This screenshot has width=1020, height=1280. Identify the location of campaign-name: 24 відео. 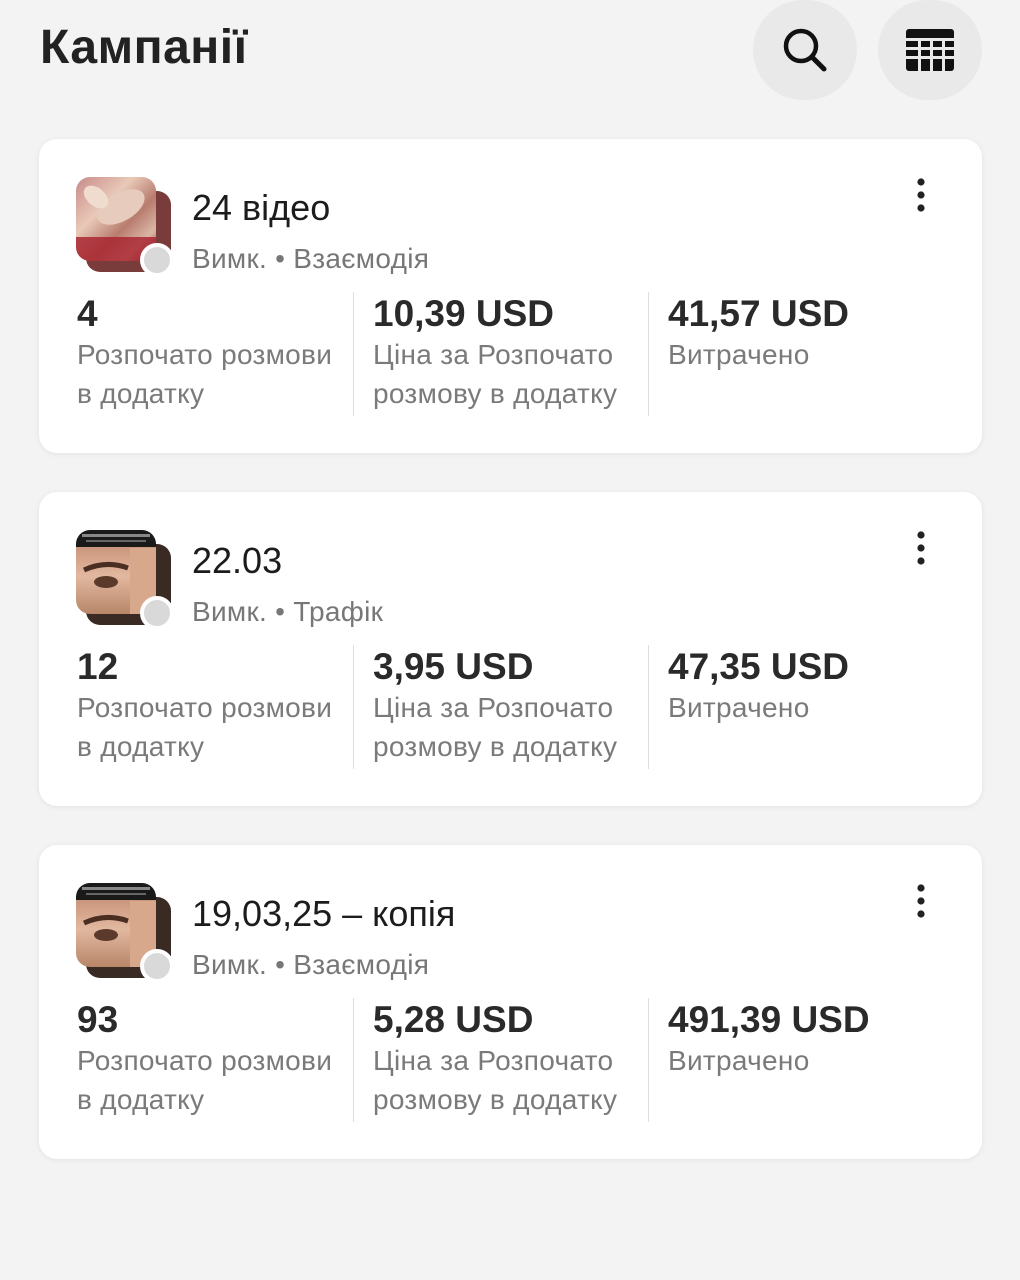
(261, 208).